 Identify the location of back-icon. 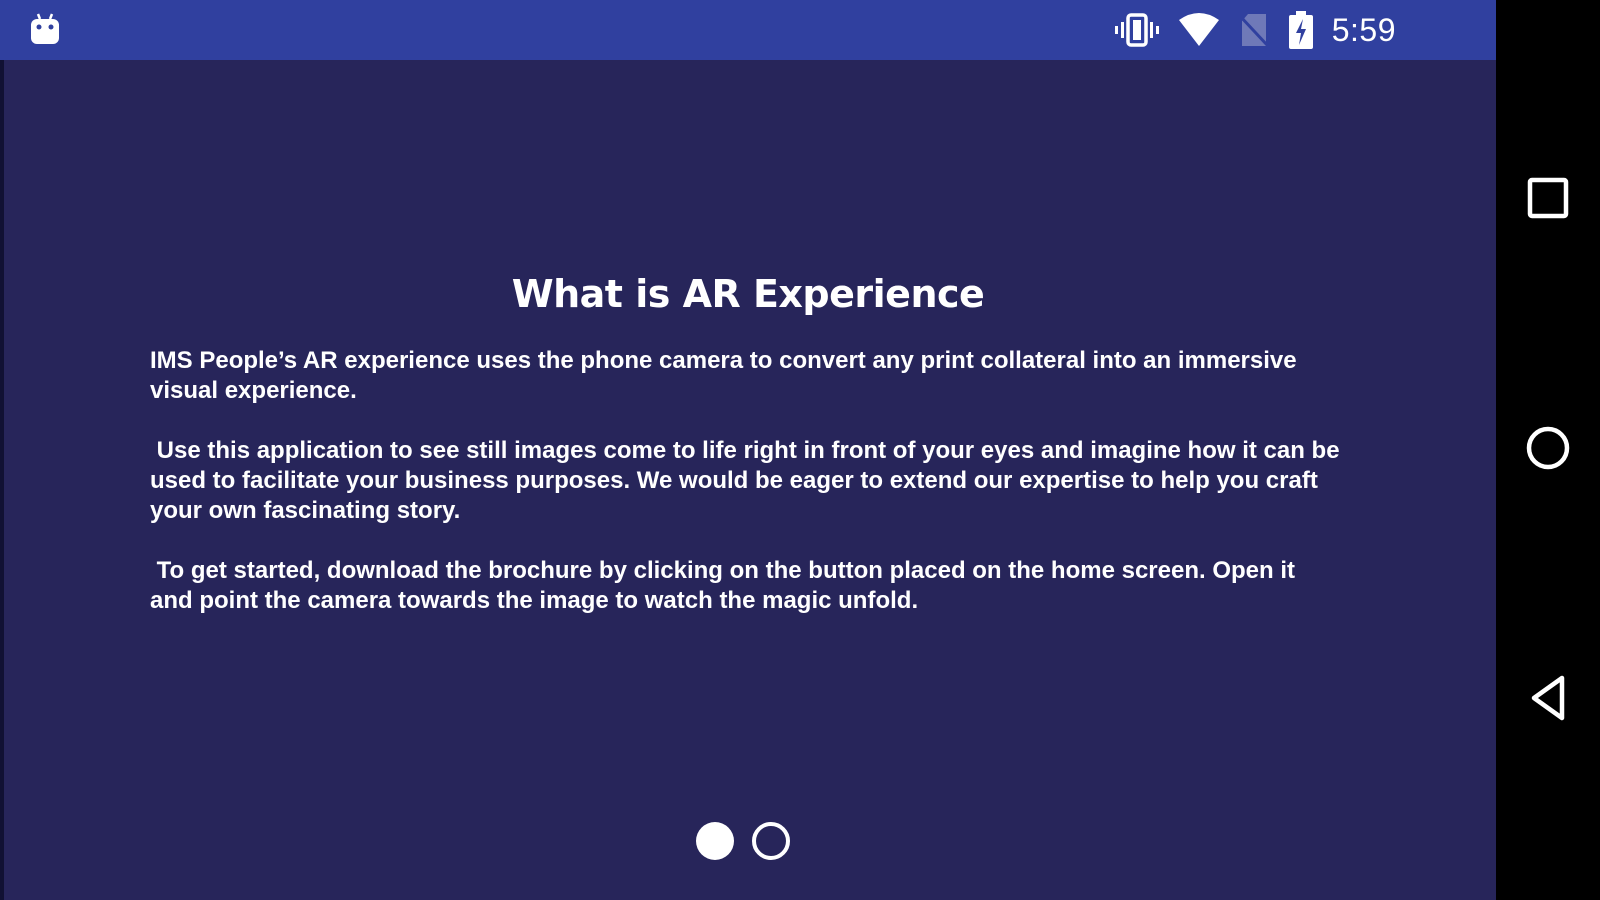
(1548, 700).